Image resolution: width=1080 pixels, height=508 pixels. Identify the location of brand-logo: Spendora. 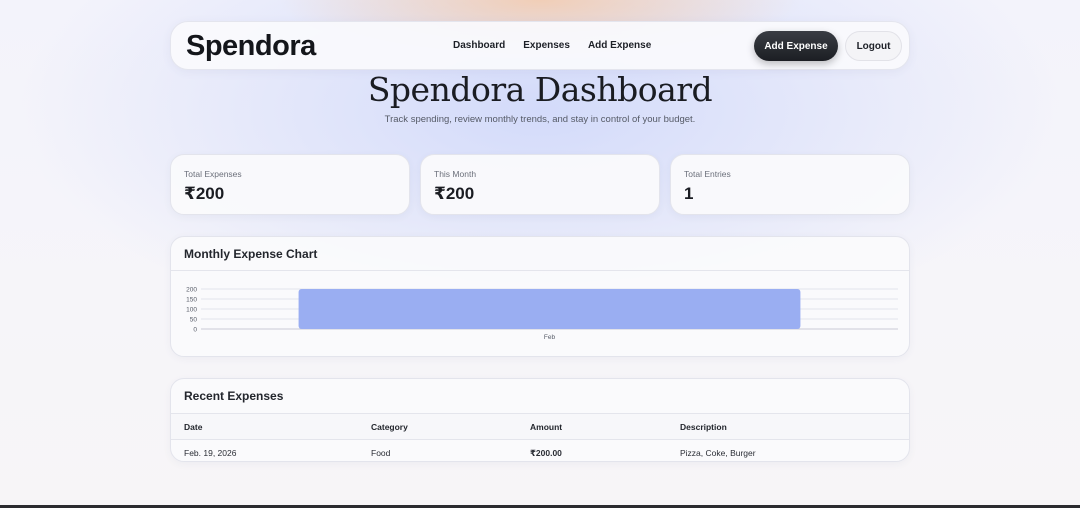
(251, 46).